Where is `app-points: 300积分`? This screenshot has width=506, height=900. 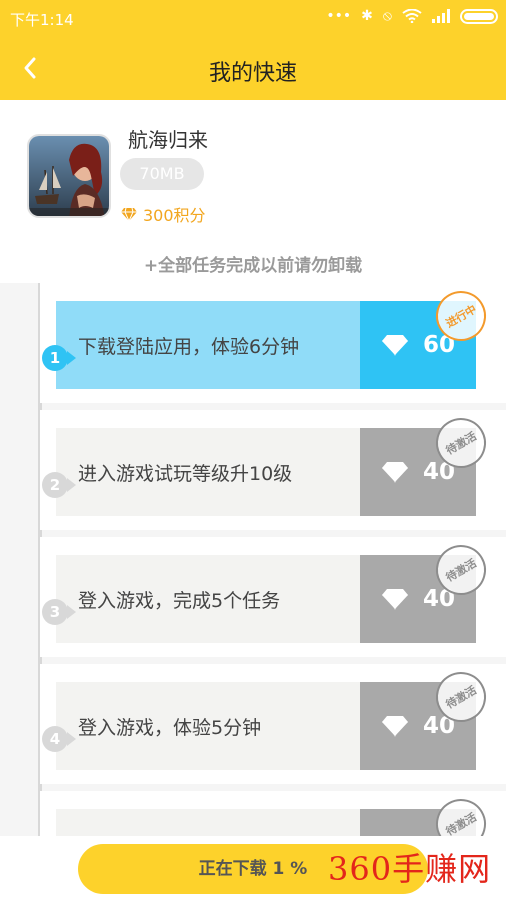 app-points: 300积分 is located at coordinates (163, 214).